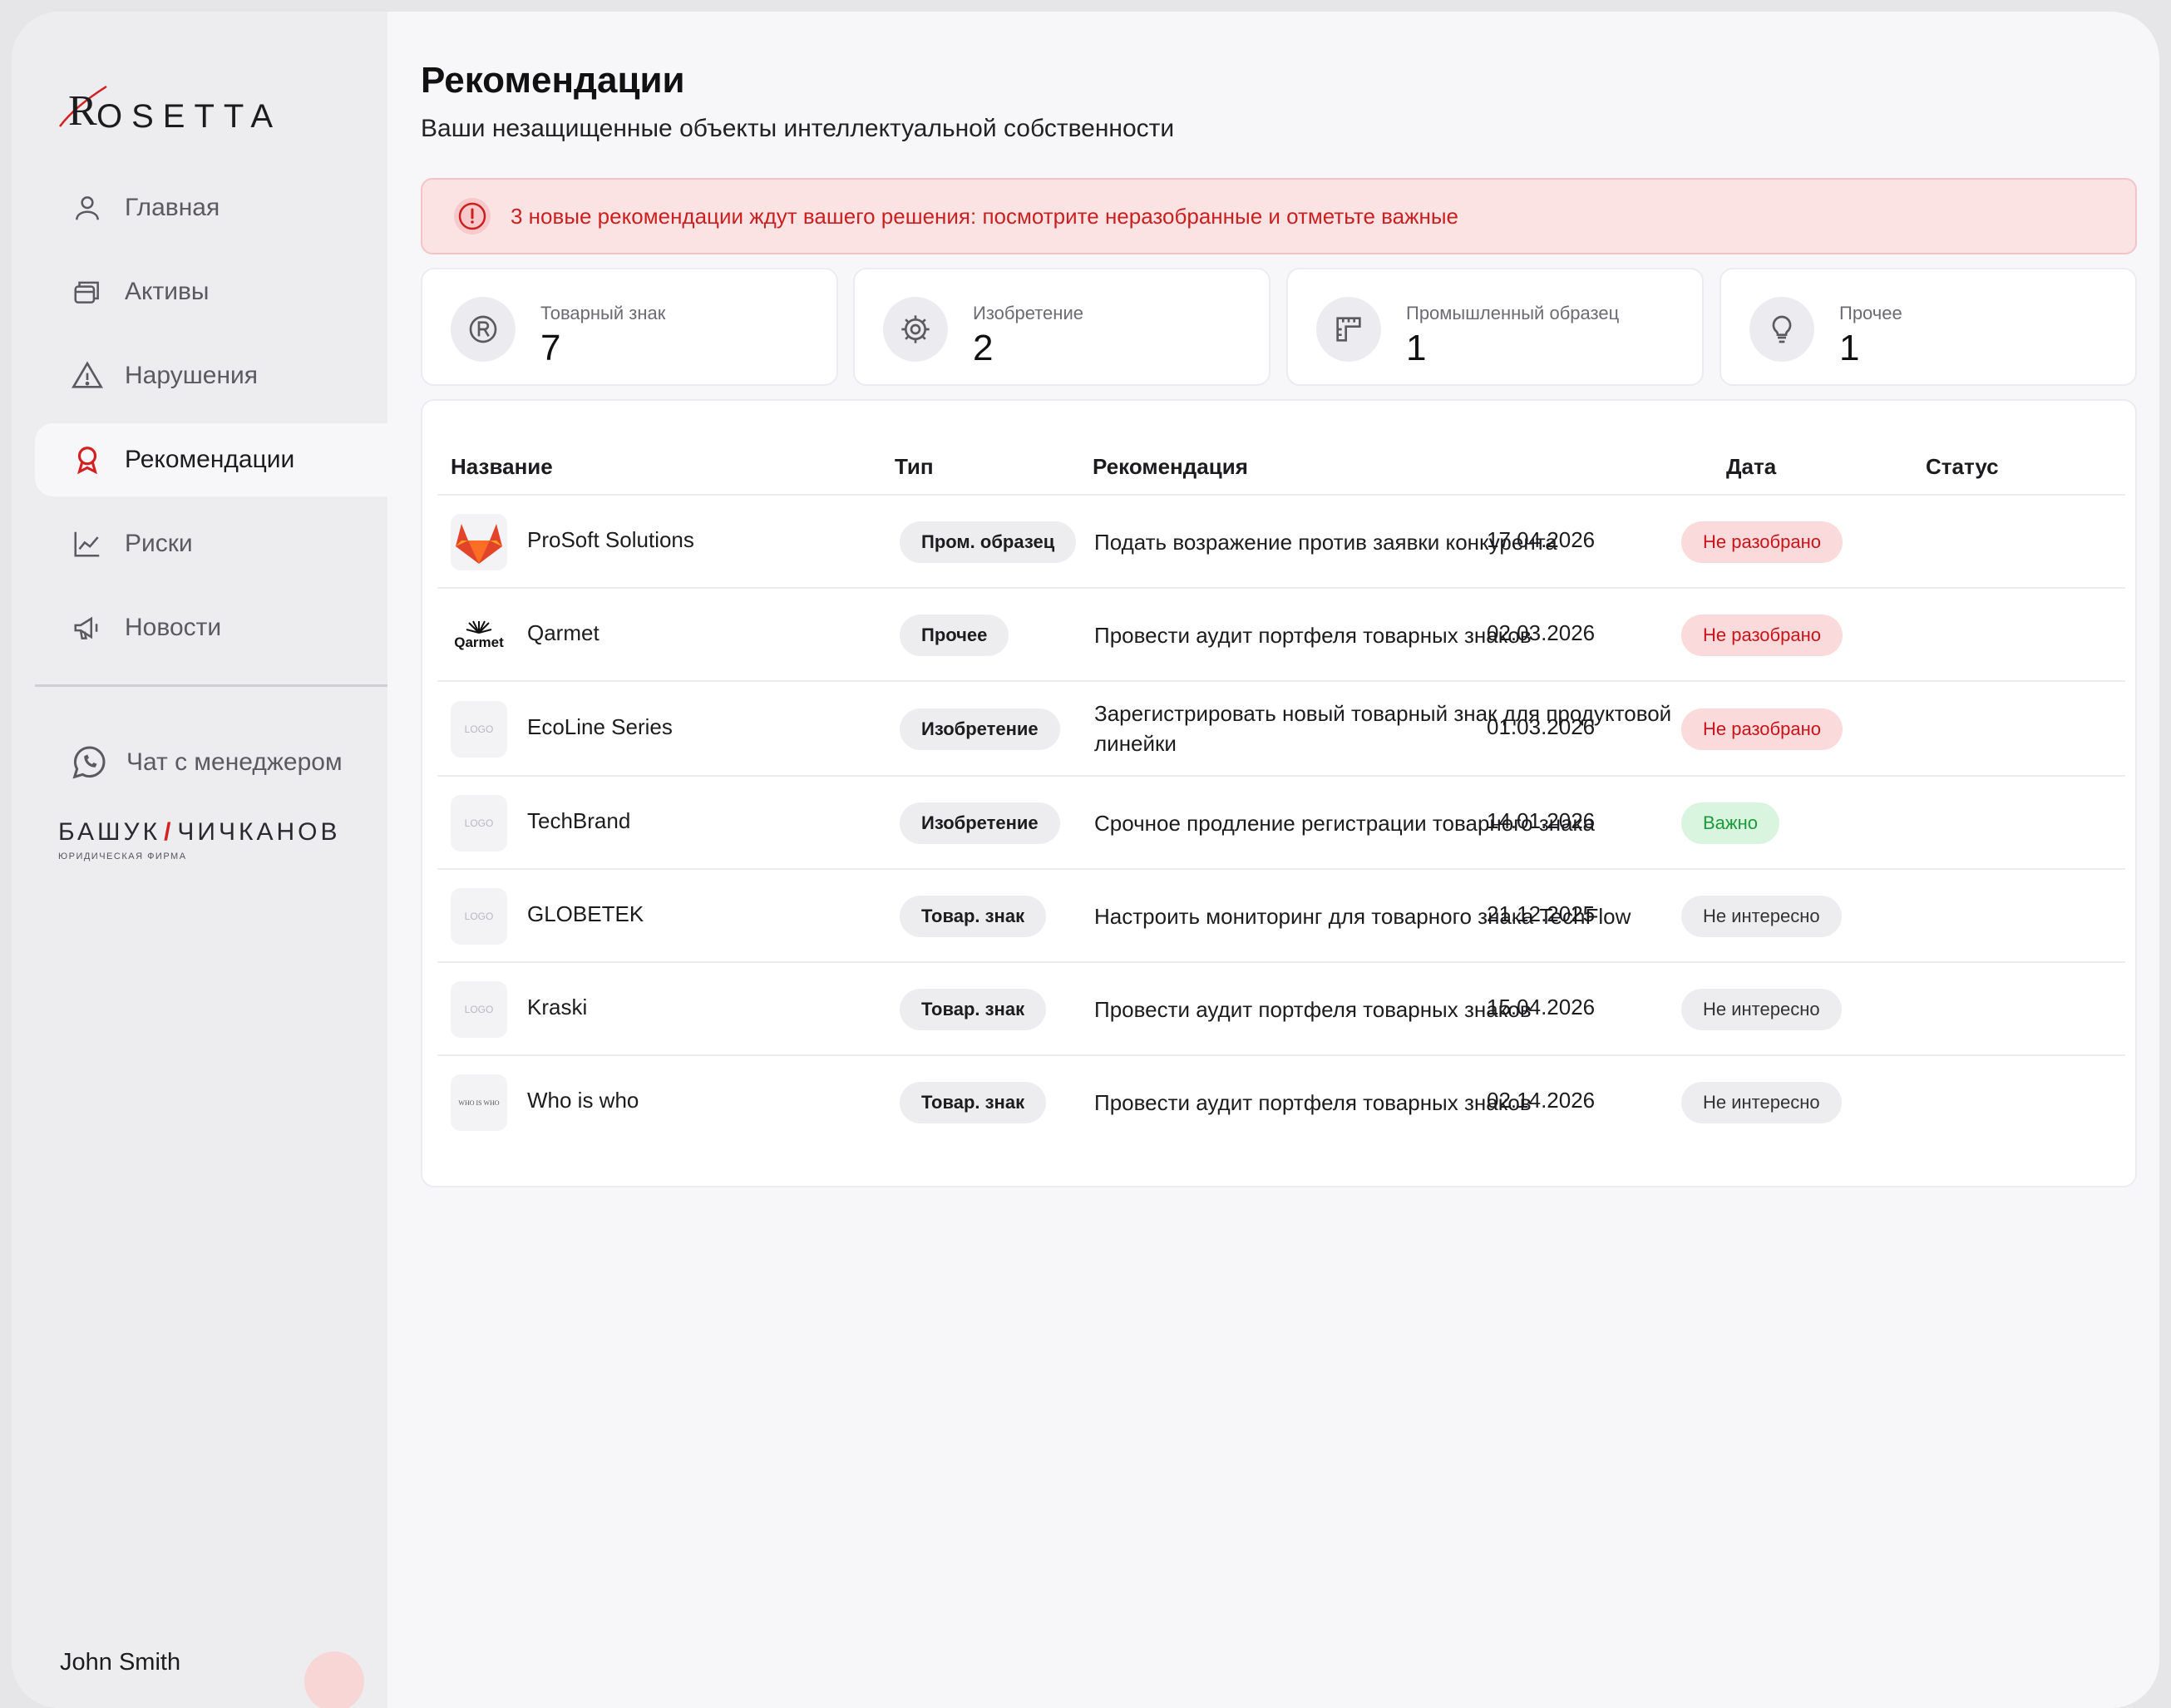 The height and width of the screenshot is (1708, 2171). What do you see at coordinates (502, 467) in the screenshot?
I see `column-header-name: Название` at bounding box center [502, 467].